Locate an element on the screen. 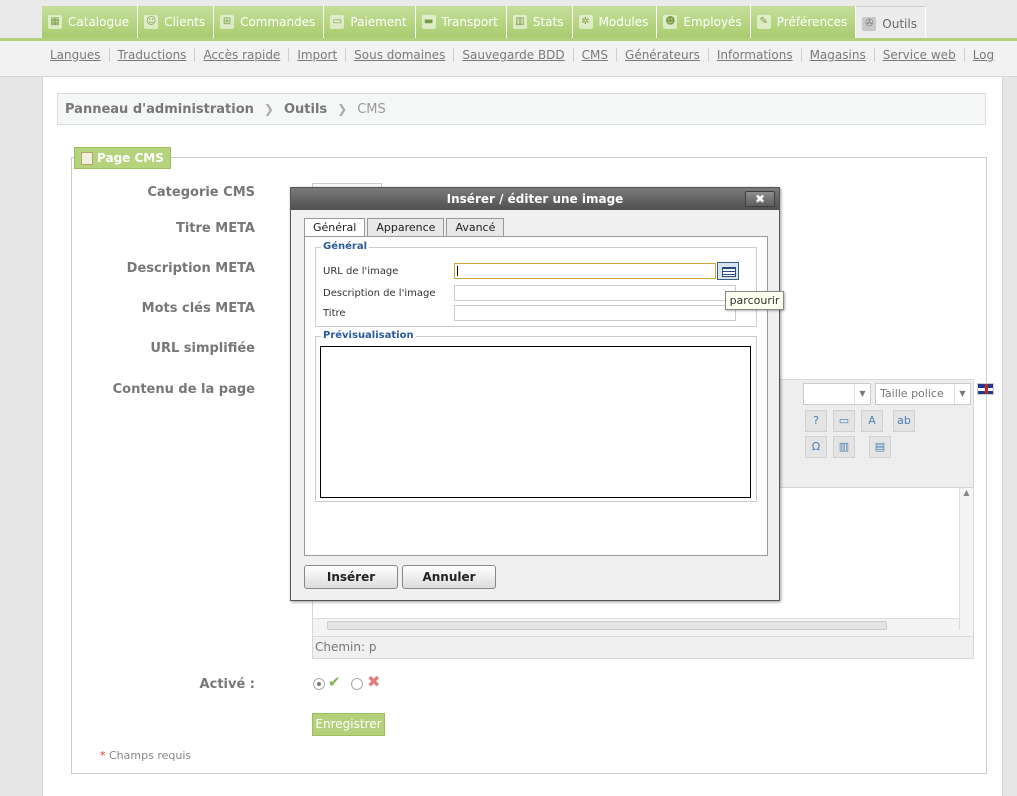 This screenshot has width=1017, height=796. media-icon: ▥ is located at coordinates (844, 447).